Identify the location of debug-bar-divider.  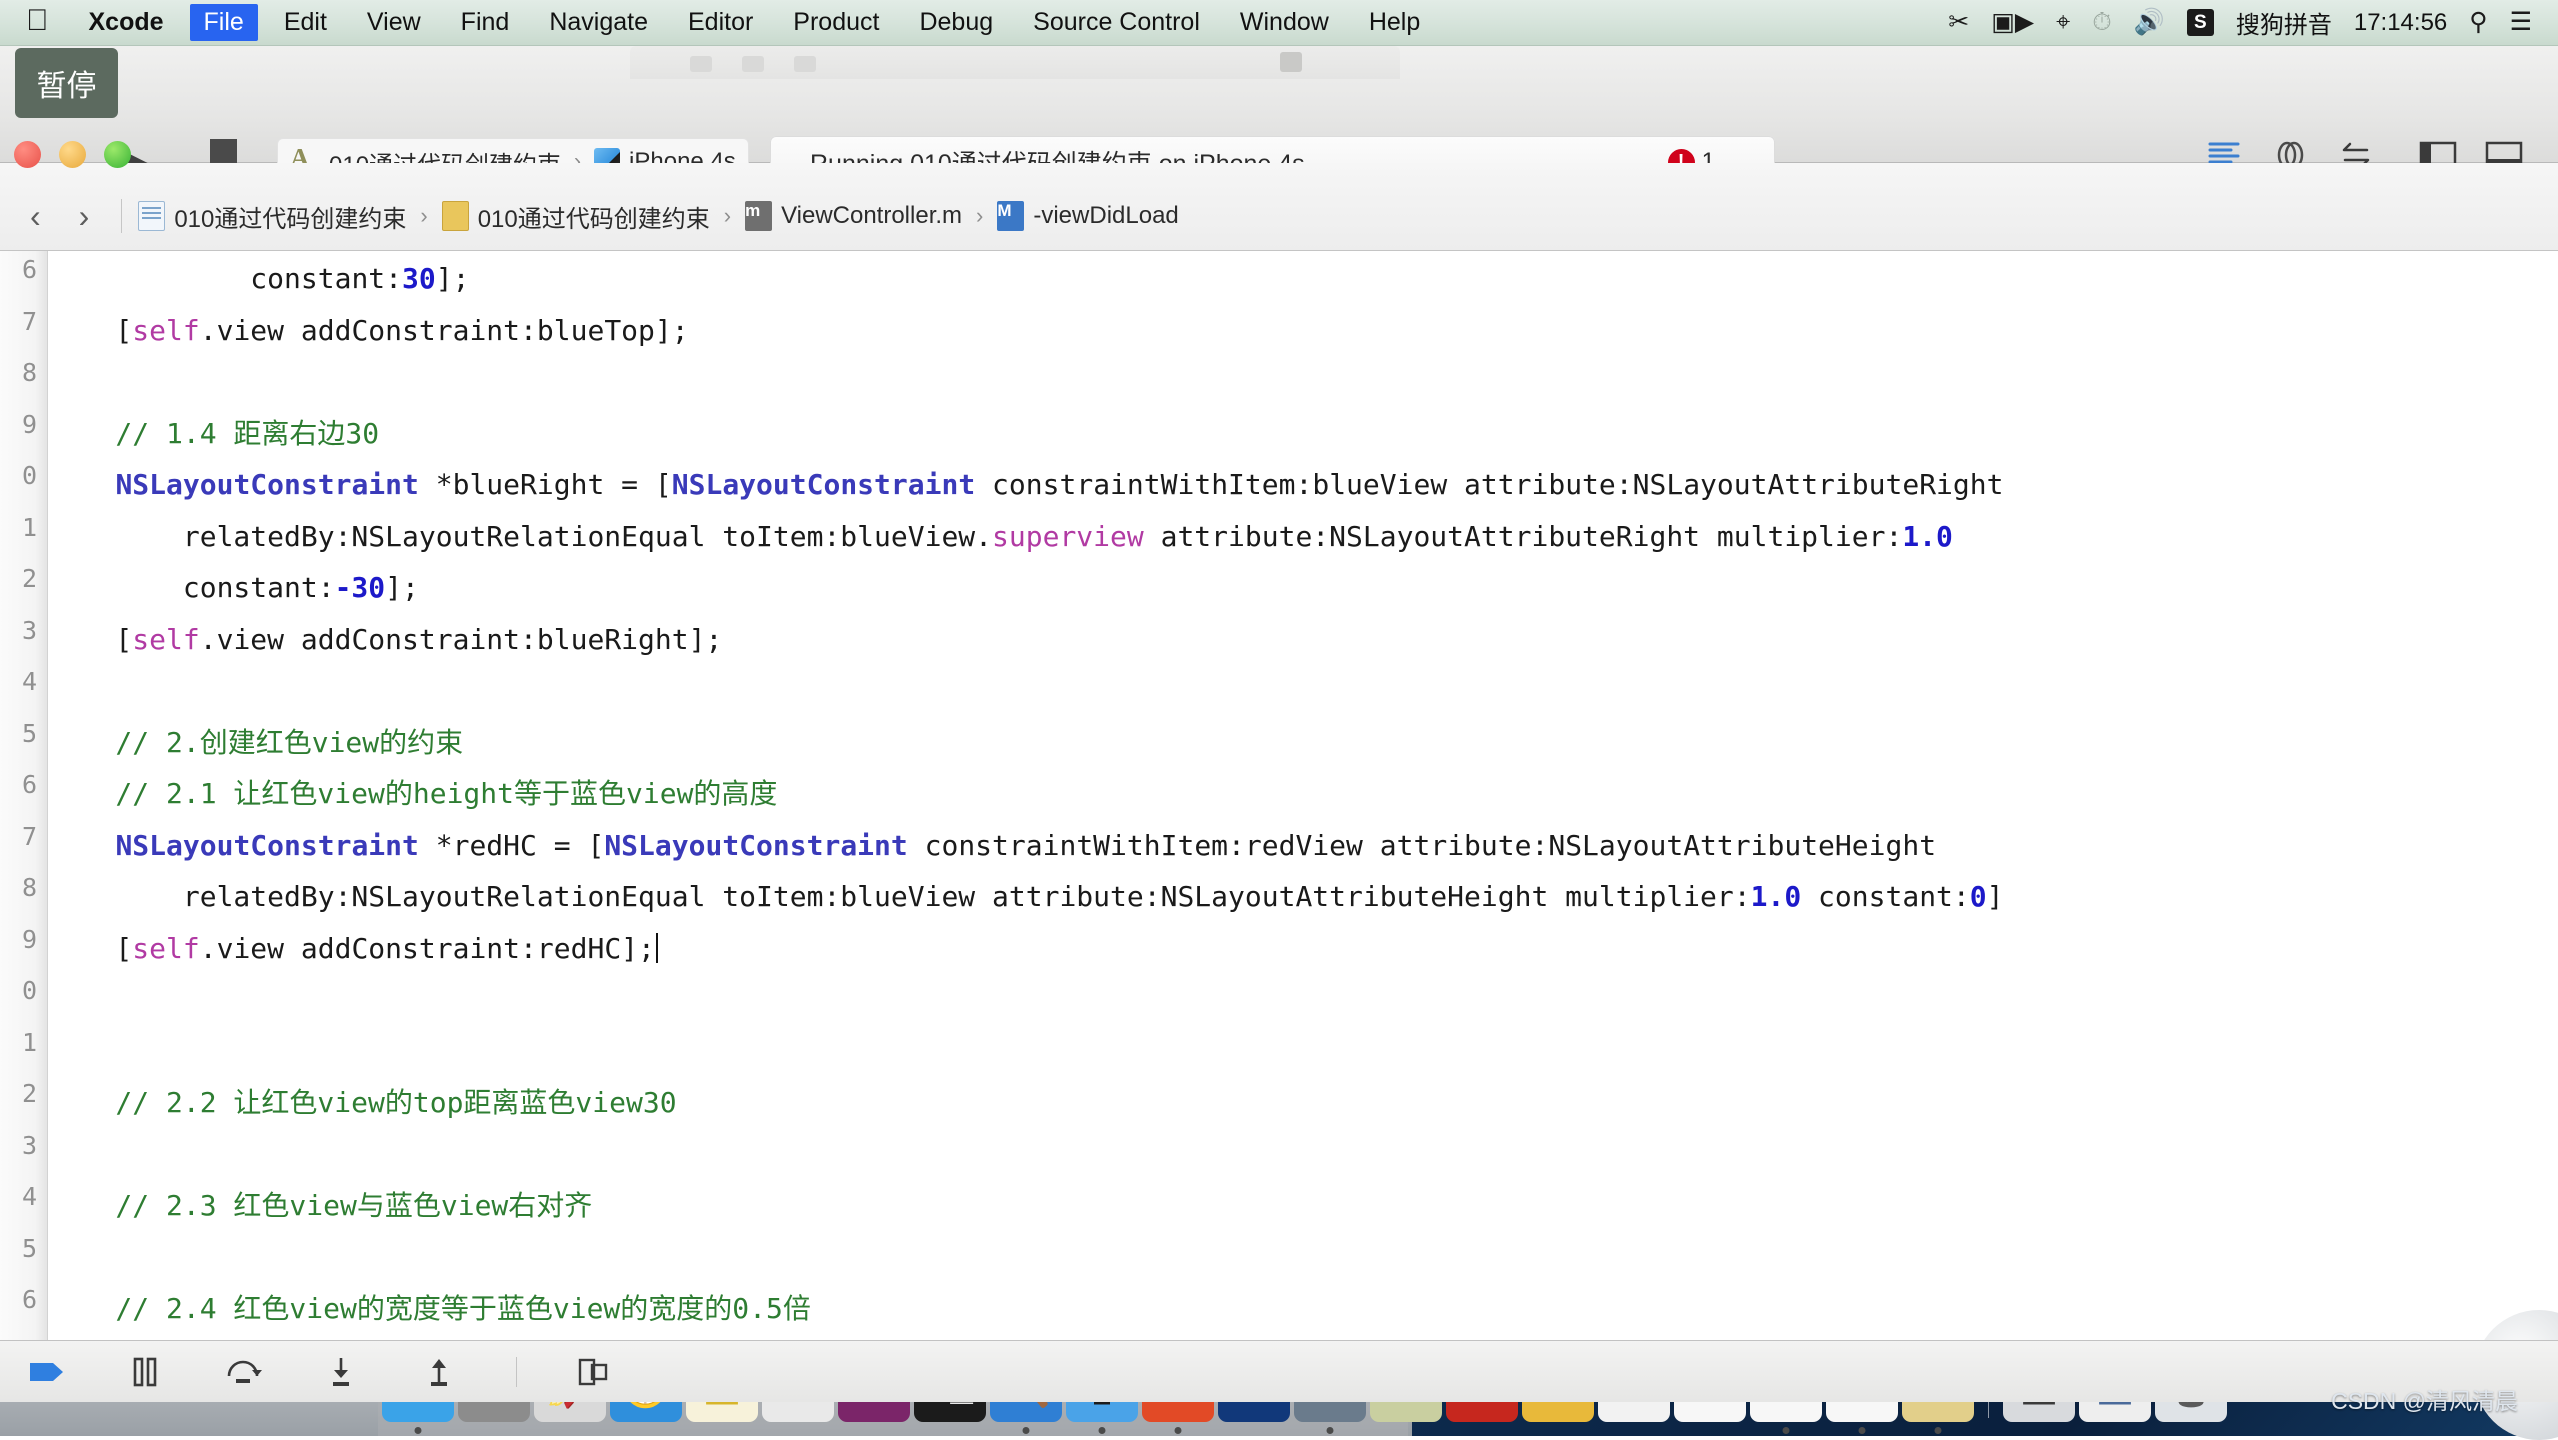
(516, 1372).